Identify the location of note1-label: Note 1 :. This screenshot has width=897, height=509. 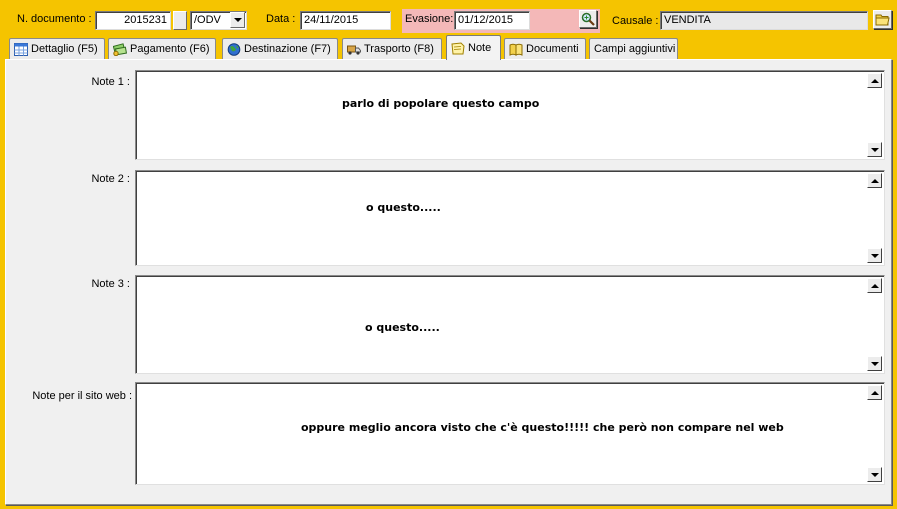
(110, 82).